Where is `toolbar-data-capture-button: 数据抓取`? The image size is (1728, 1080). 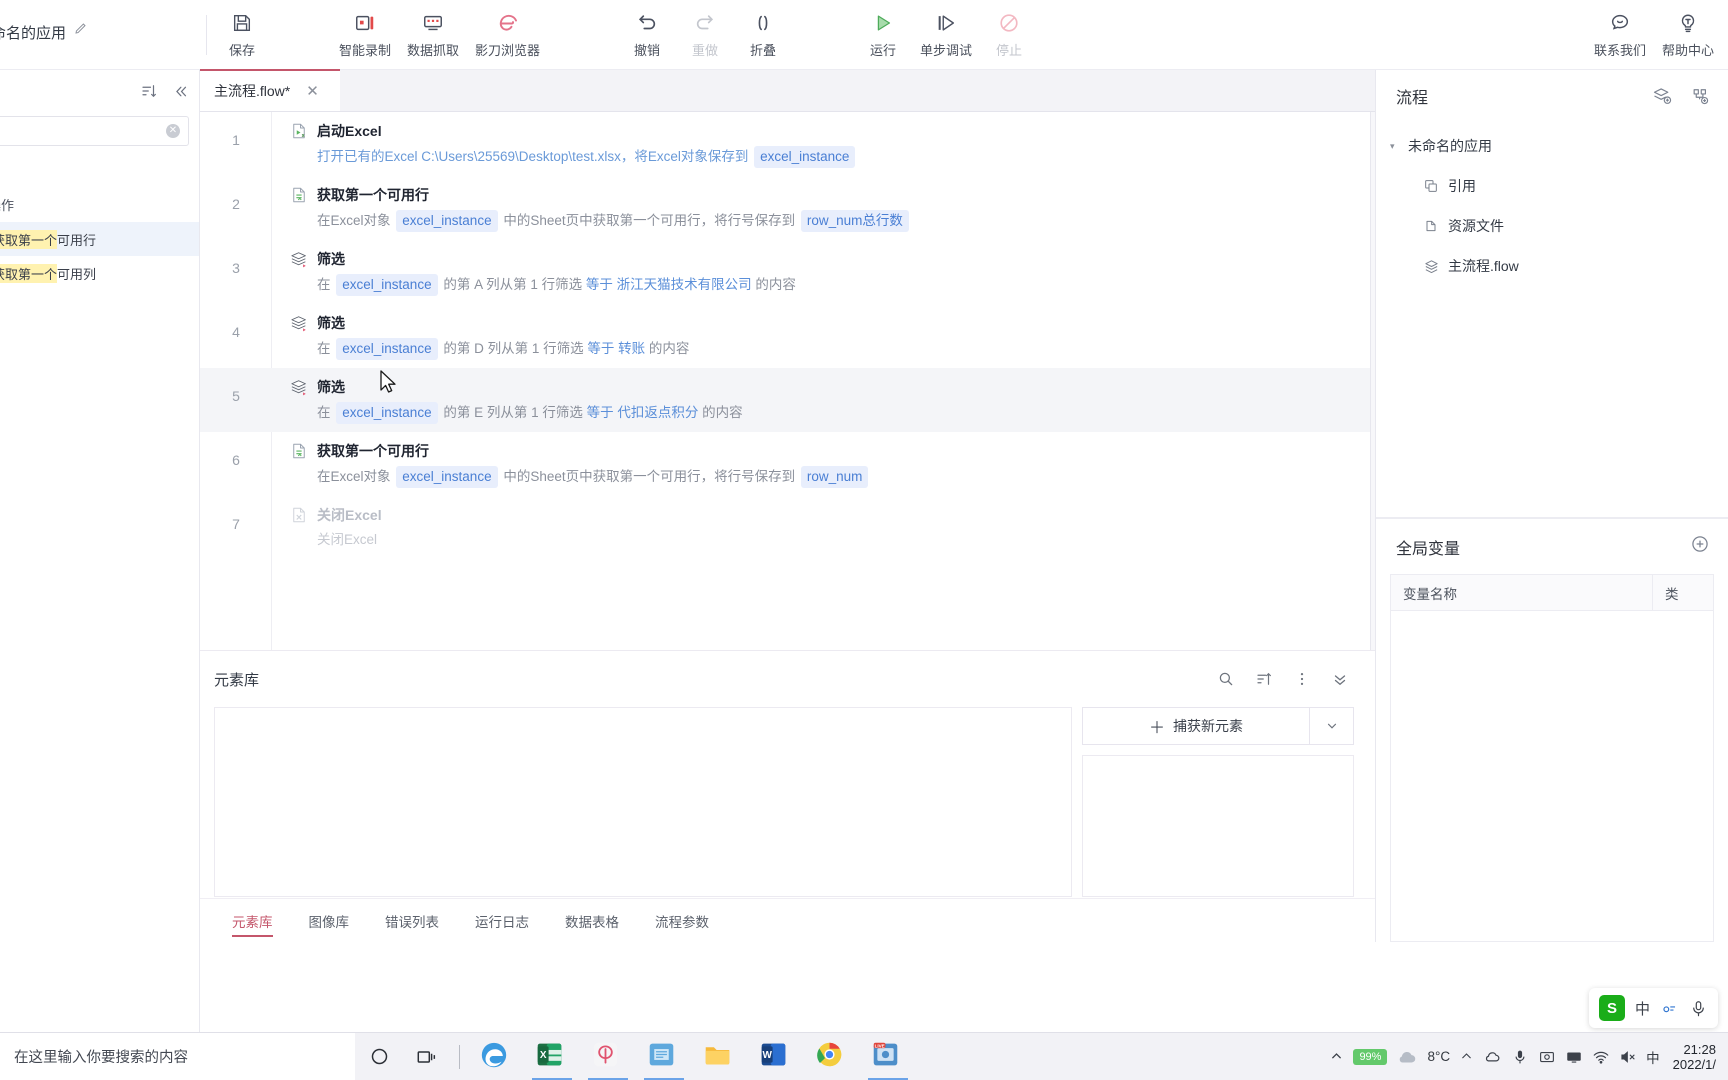 toolbar-data-capture-button: 数据抓取 is located at coordinates (433, 34).